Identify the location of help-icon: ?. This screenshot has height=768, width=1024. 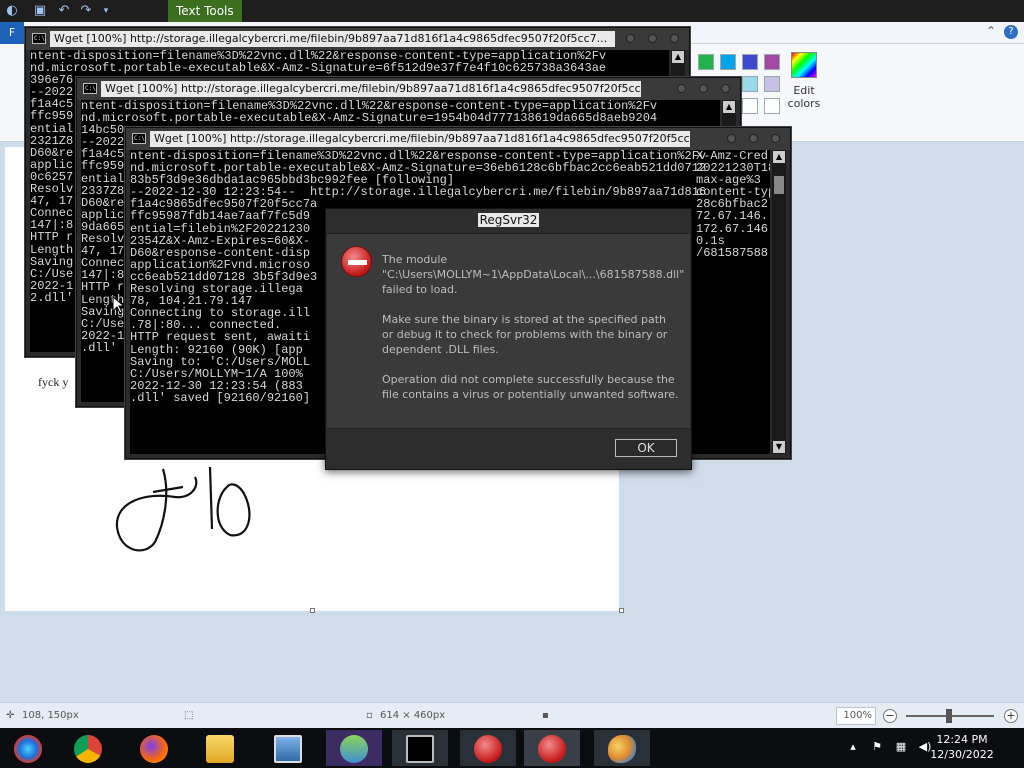
(1011, 32).